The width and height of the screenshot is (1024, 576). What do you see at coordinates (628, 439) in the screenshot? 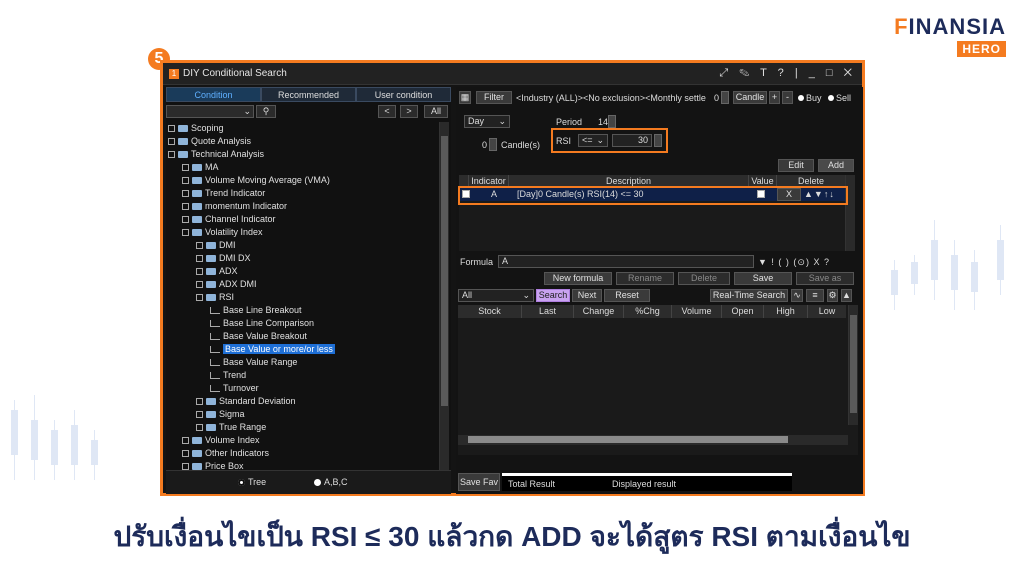
I see `results-hscroll-thumb` at bounding box center [628, 439].